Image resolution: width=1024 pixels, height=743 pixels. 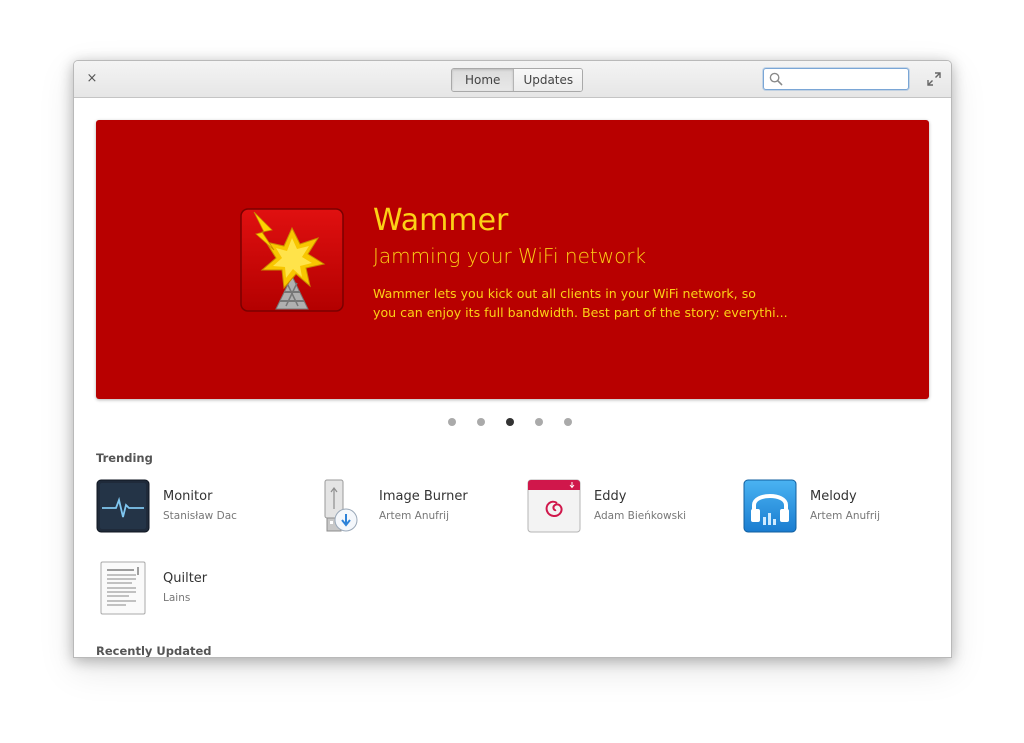 What do you see at coordinates (483, 80) in the screenshot?
I see `tab-home: Home` at bounding box center [483, 80].